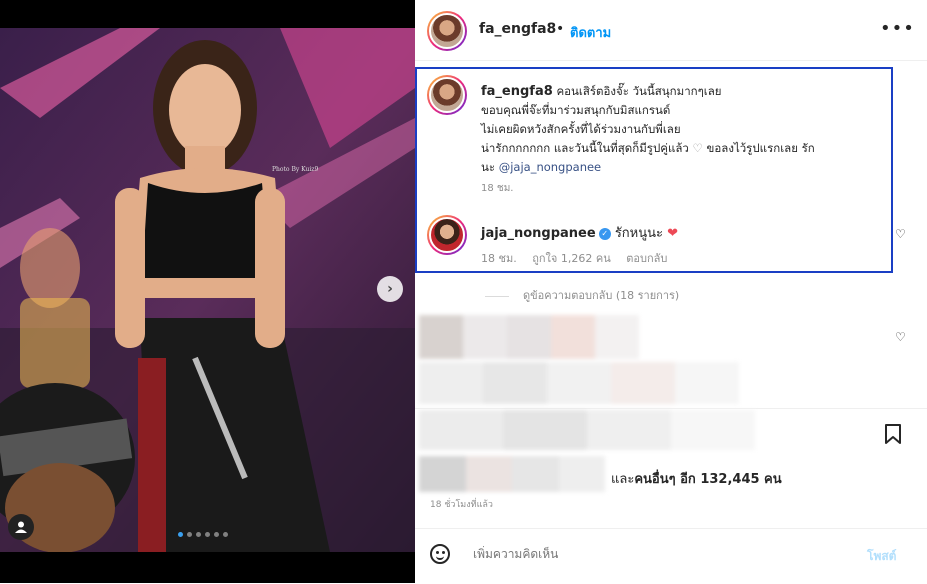 This screenshot has width=927, height=584. I want to click on reply-meta: 18 ชม. ถูกใจ 1,262 คน ตอบกลับ, so click(580, 258).